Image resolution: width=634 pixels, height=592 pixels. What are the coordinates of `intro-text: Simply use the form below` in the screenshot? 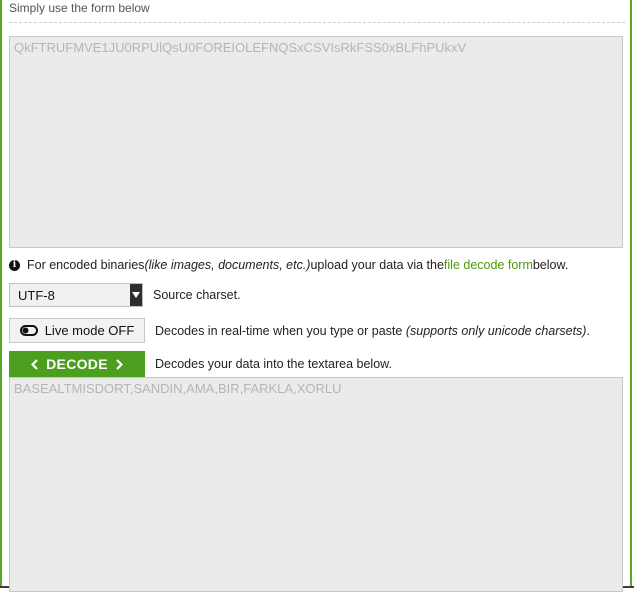 It's located at (79, 8).